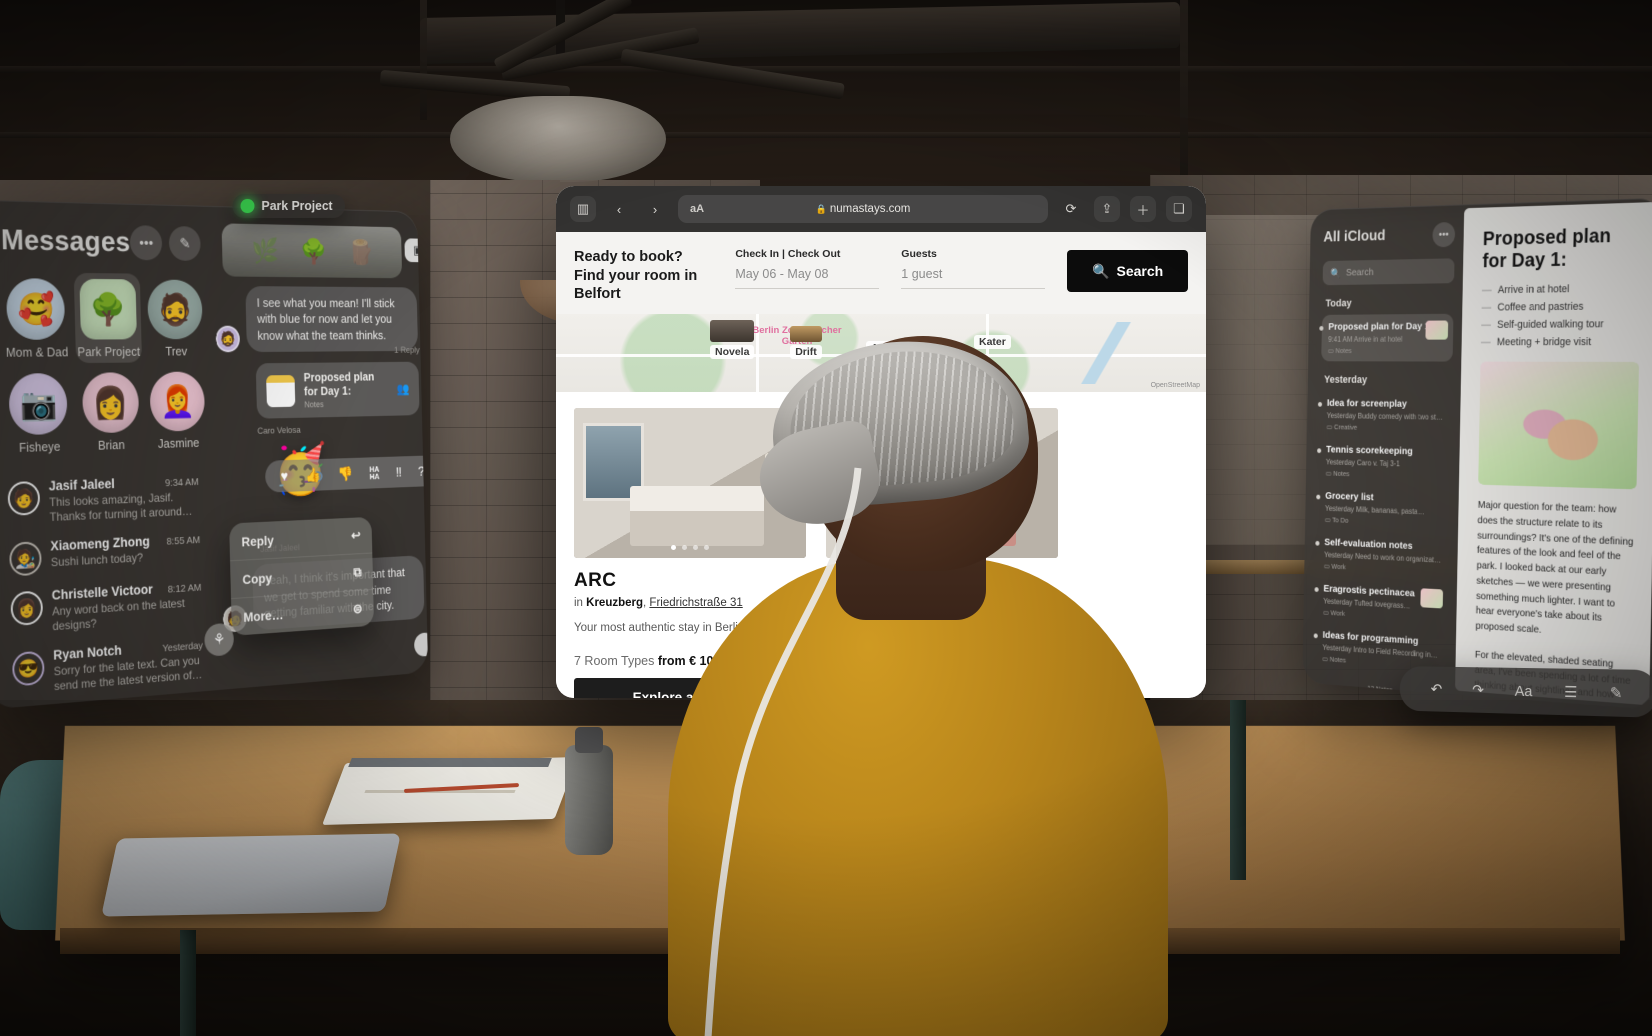 The image size is (1652, 1036). I want to click on copy-icon: ⧉, so click(357, 572).